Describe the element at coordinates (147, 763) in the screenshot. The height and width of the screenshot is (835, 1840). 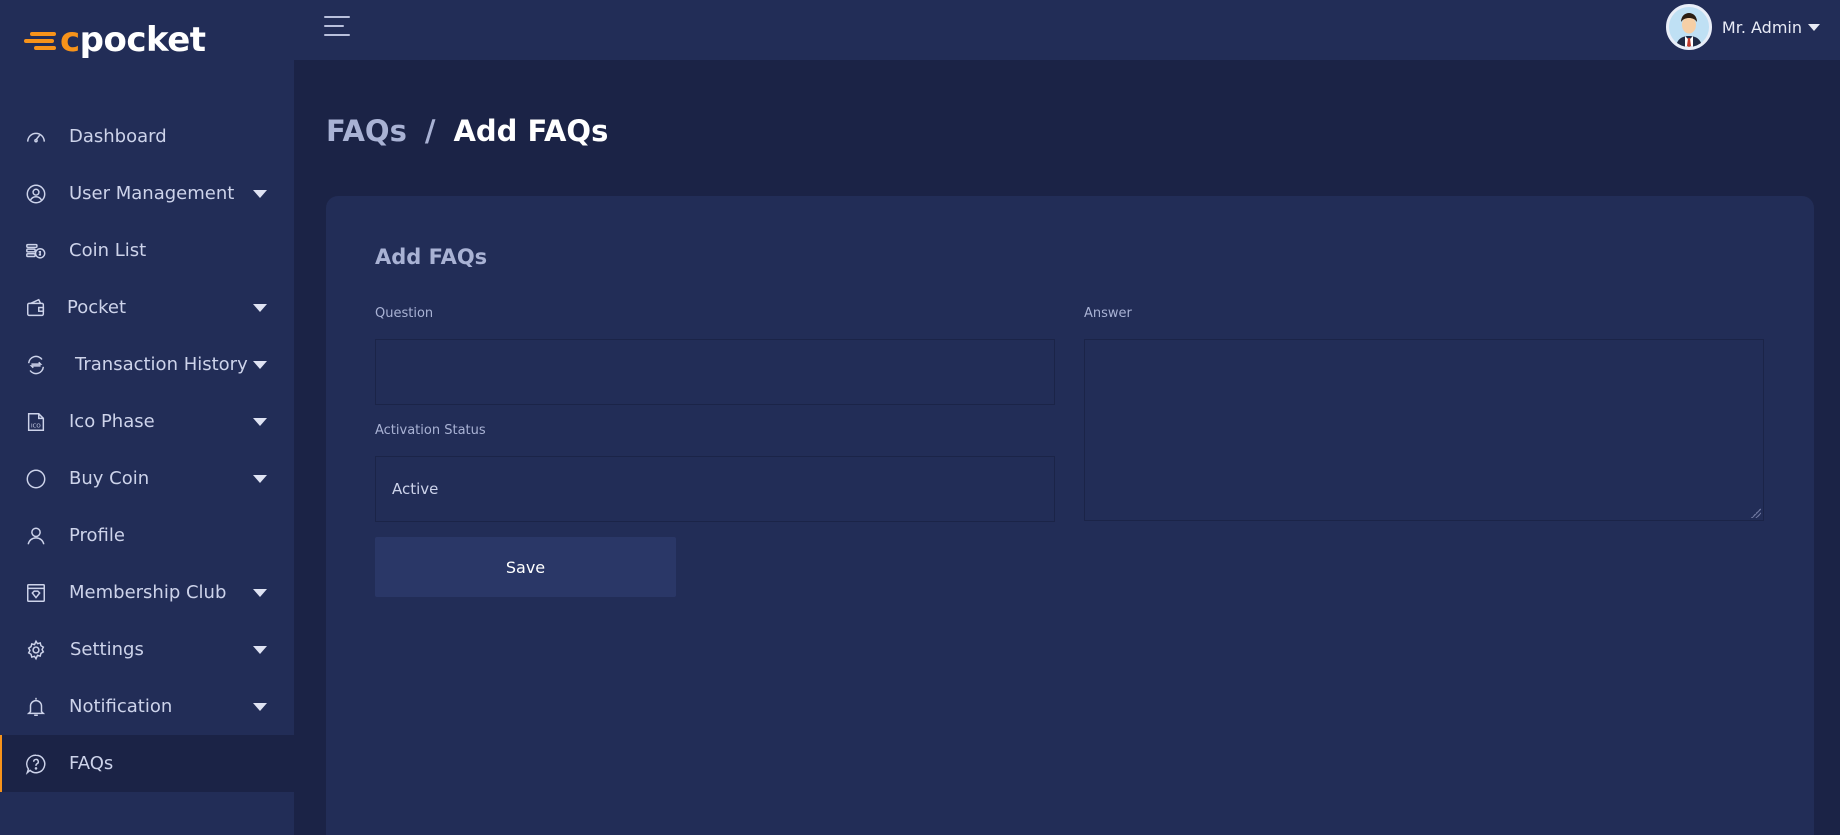
I see `sidebar-item-faqs: FAQs` at that location.